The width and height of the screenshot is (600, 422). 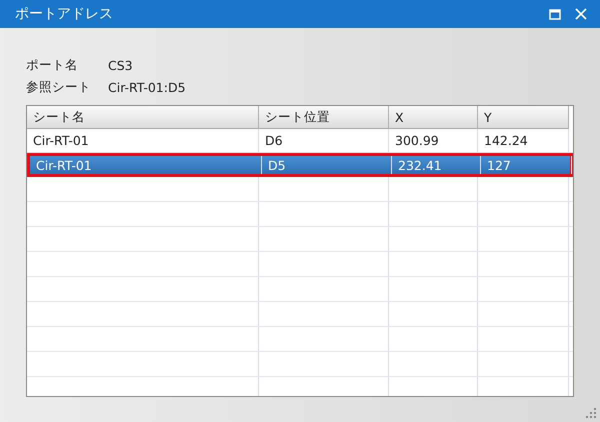 What do you see at coordinates (52, 65) in the screenshot?
I see `field-label: ポート名` at bounding box center [52, 65].